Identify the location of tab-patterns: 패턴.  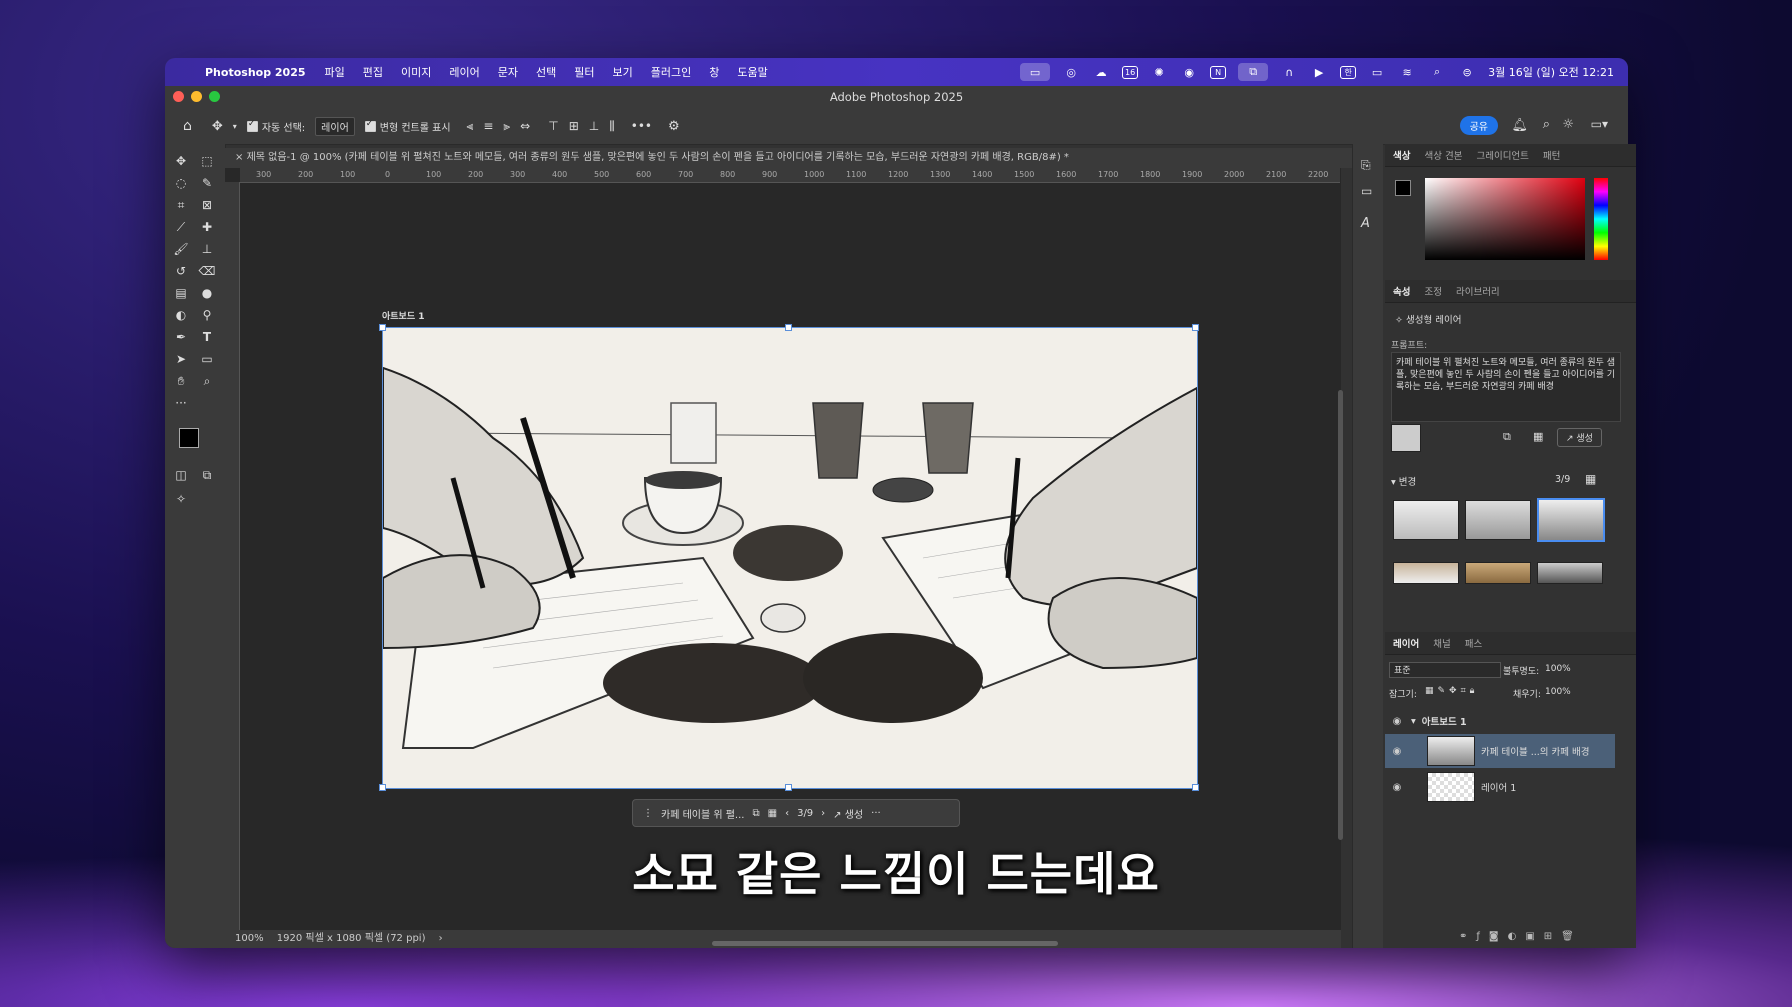
(1551, 155).